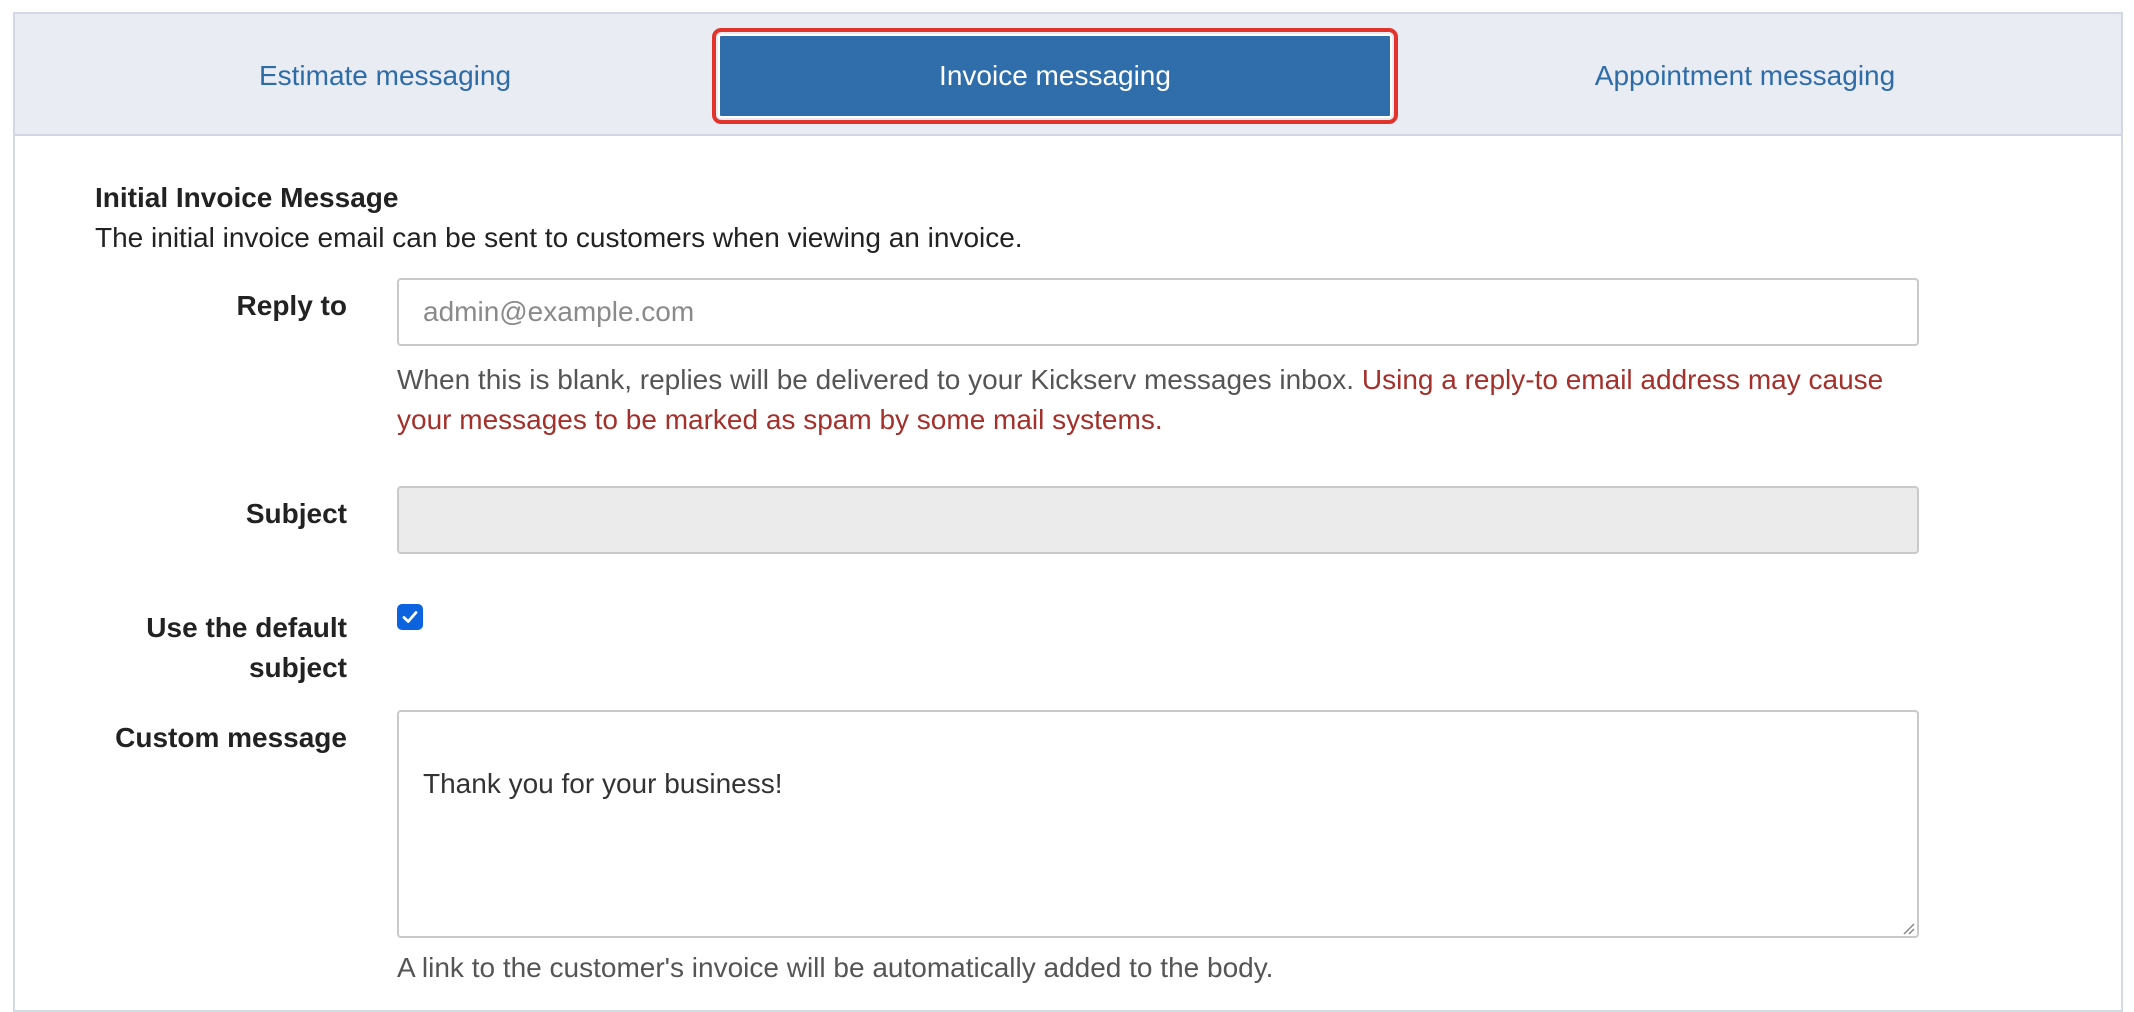 The height and width of the screenshot is (1012, 2134). Describe the element at coordinates (1055, 76) in the screenshot. I see `tab-invoice-messaging: Invoice messaging` at that location.